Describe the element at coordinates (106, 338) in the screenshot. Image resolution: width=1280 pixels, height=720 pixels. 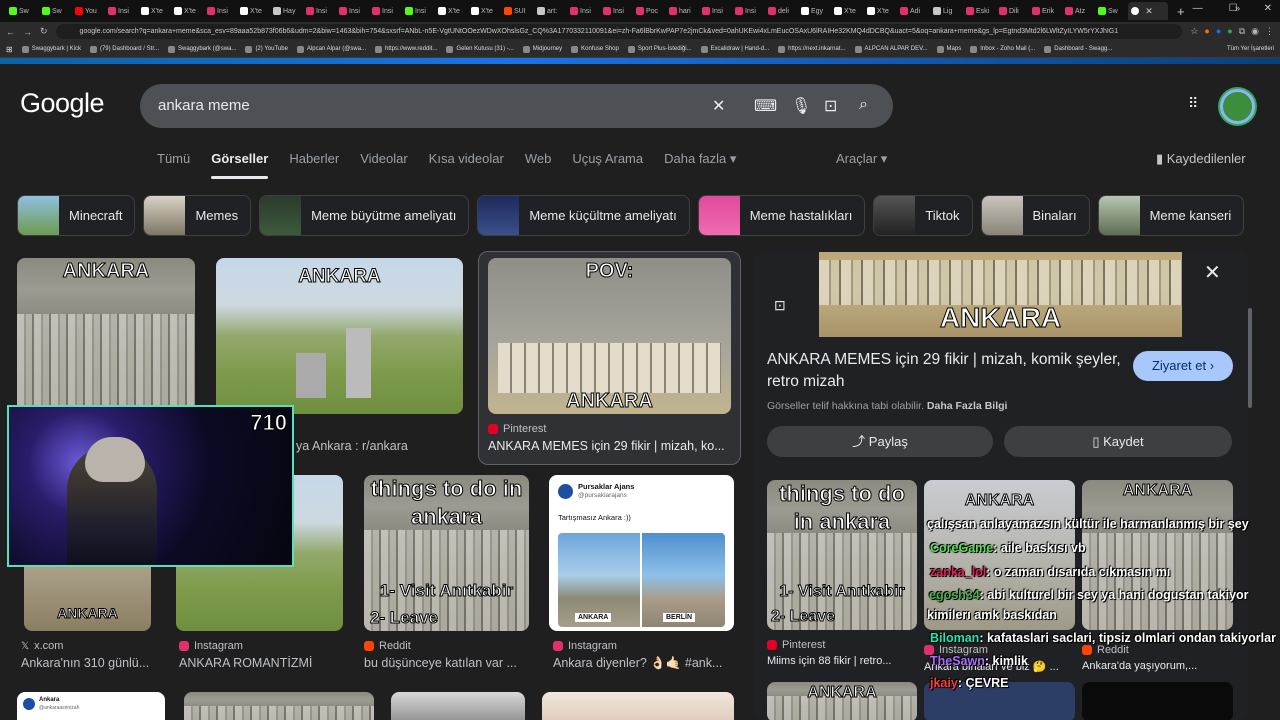
I see `result-image: ANKARA` at that location.